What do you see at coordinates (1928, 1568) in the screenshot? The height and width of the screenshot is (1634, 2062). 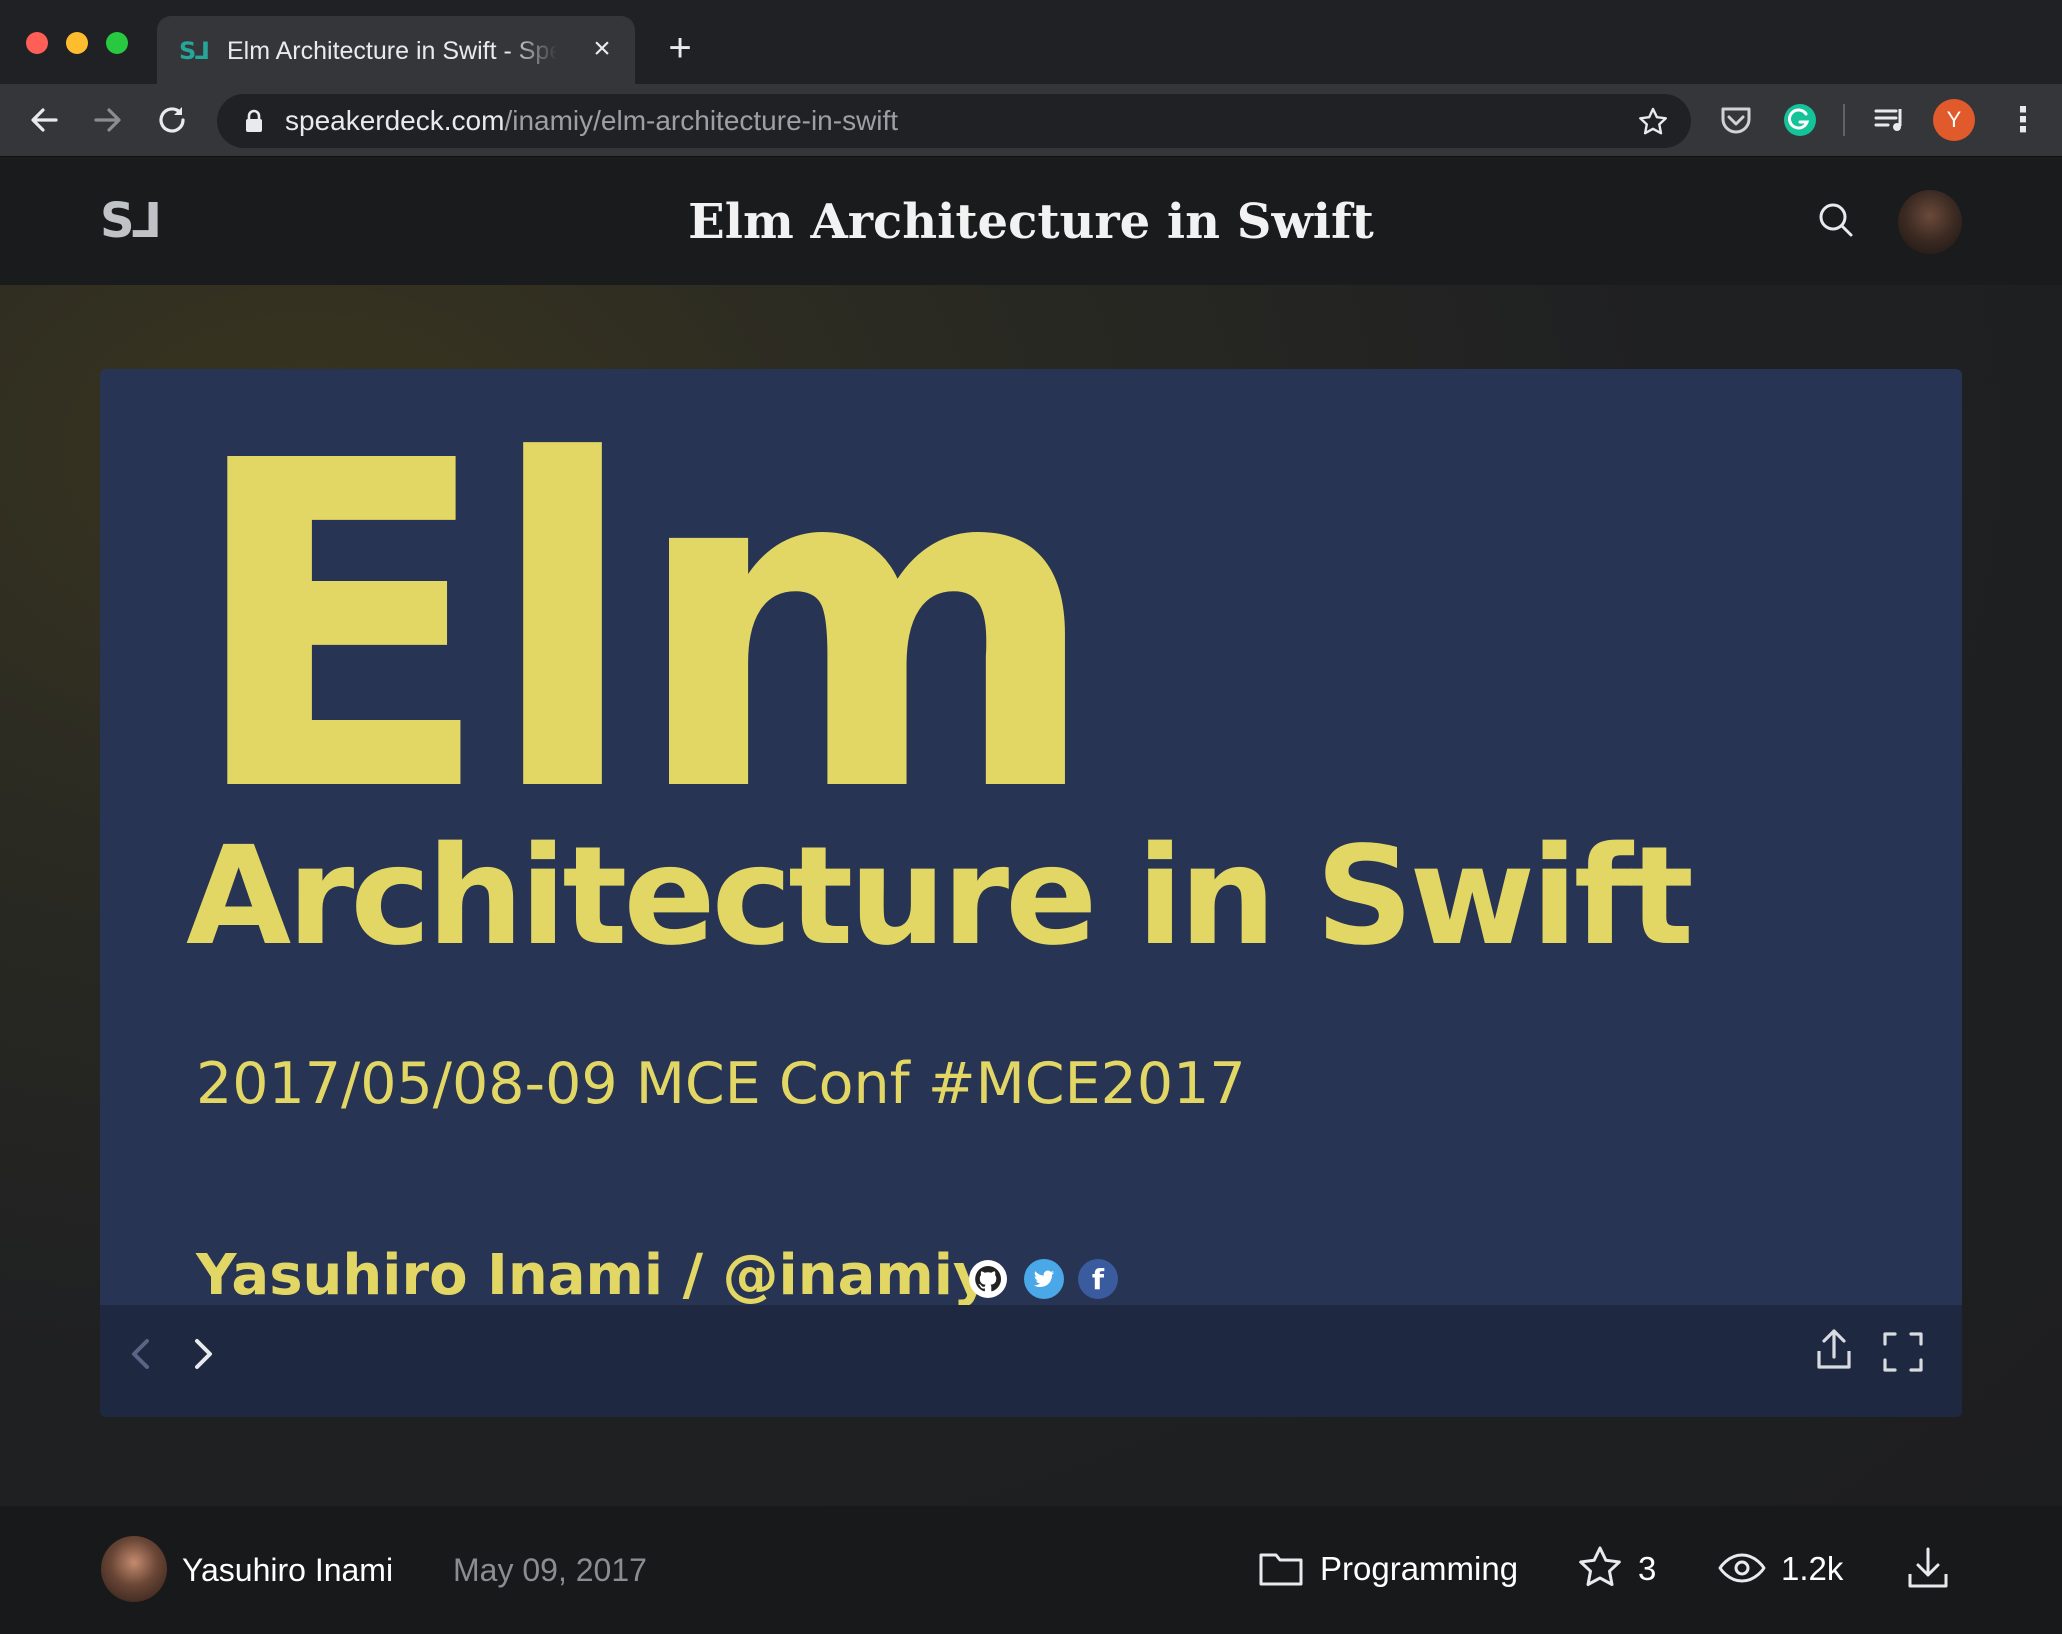 I see `download-icon` at bounding box center [1928, 1568].